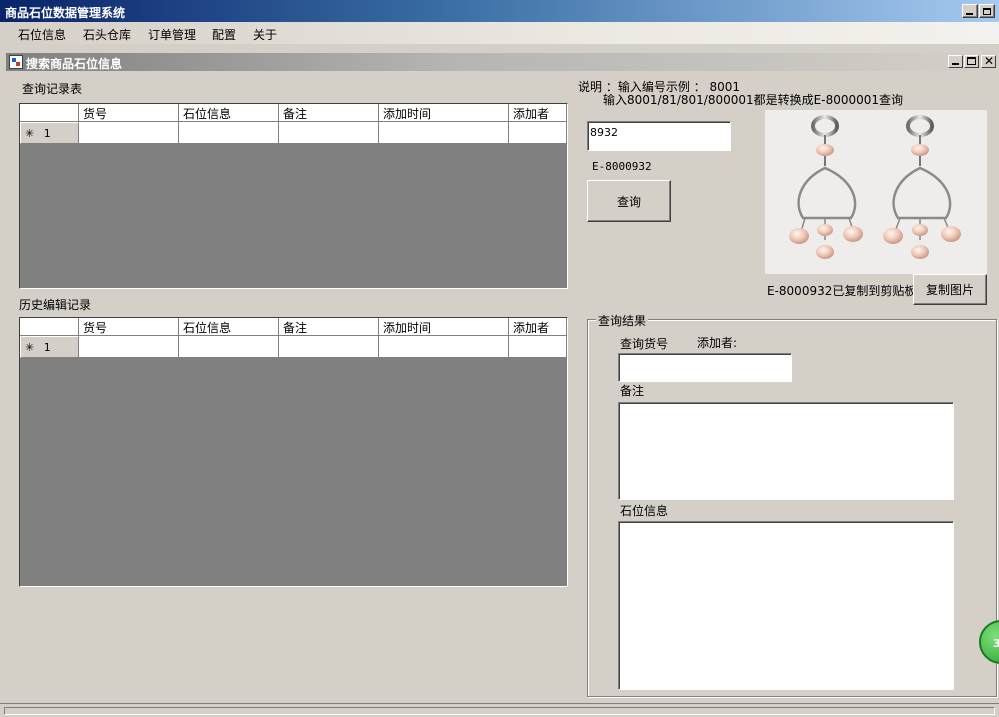 The height and width of the screenshot is (717, 999). I want to click on copy-image-button: 复制图片, so click(950, 289).